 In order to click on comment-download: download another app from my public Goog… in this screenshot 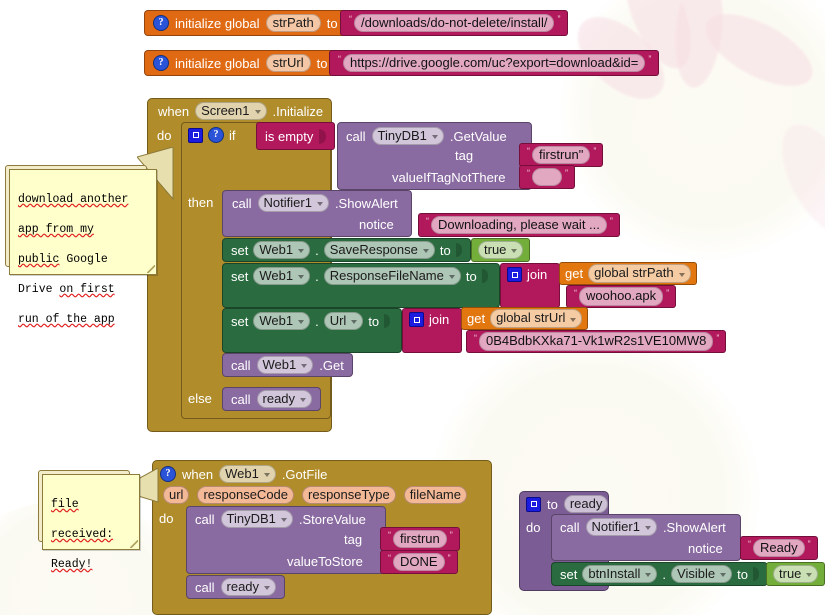, I will do `click(83, 247)`.